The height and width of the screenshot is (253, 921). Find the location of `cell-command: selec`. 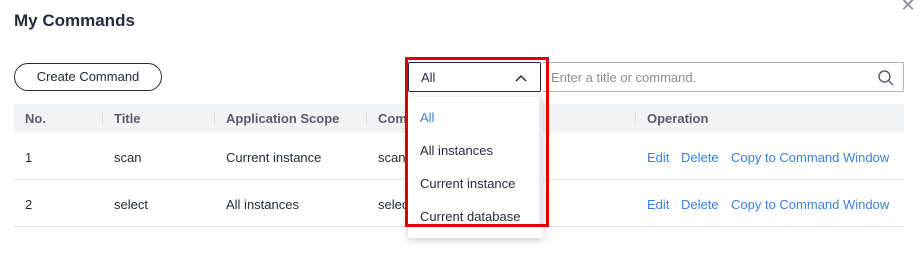

cell-command: selec is located at coordinates (393, 204).